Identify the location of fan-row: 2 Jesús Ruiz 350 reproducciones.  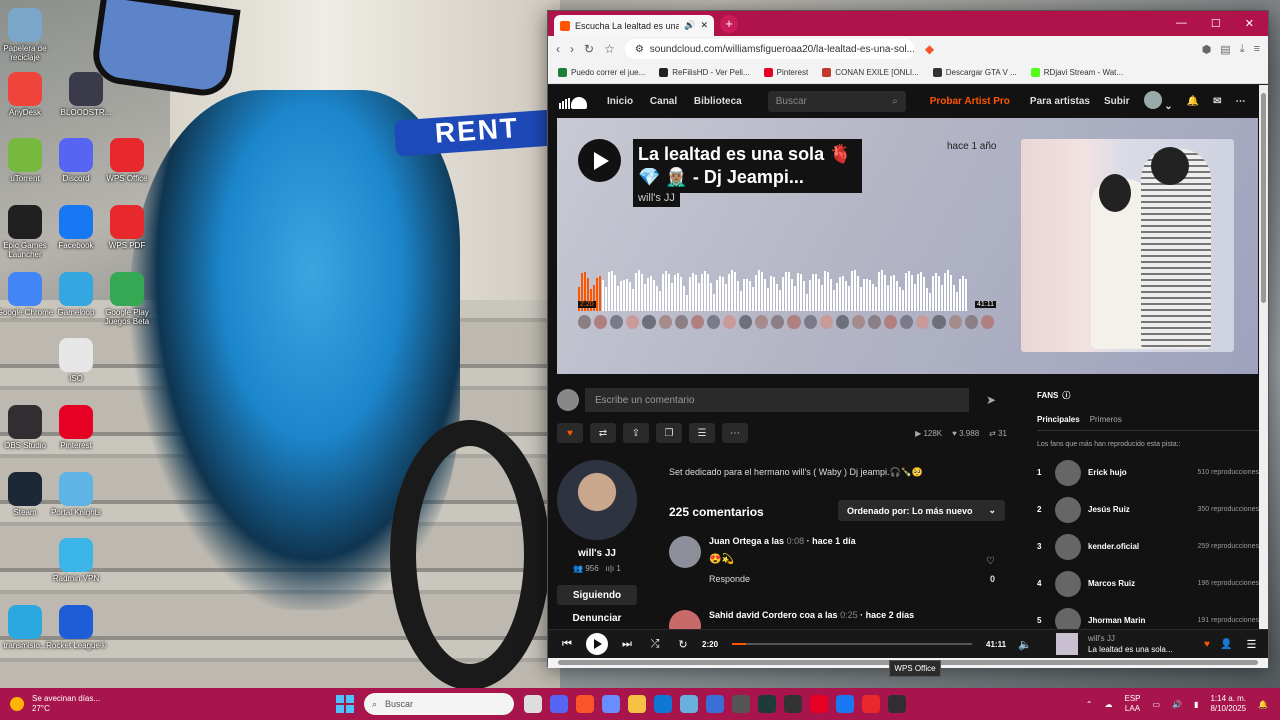
(1148, 509).